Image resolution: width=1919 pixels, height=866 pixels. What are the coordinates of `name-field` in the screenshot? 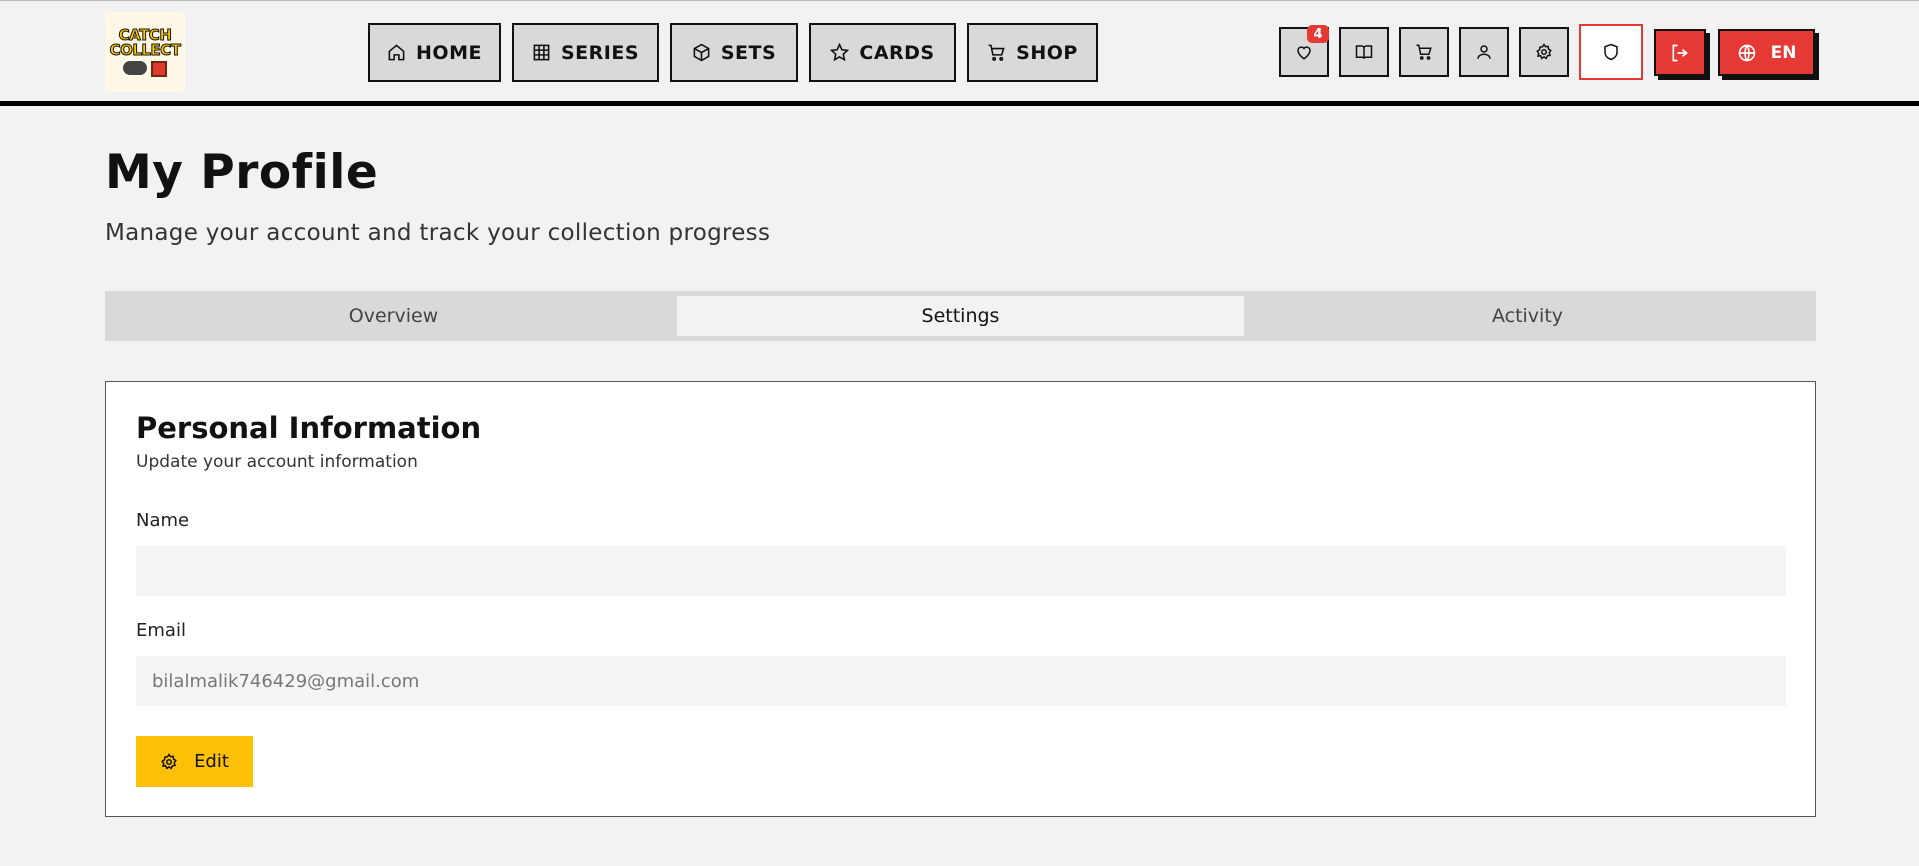 It's located at (961, 571).